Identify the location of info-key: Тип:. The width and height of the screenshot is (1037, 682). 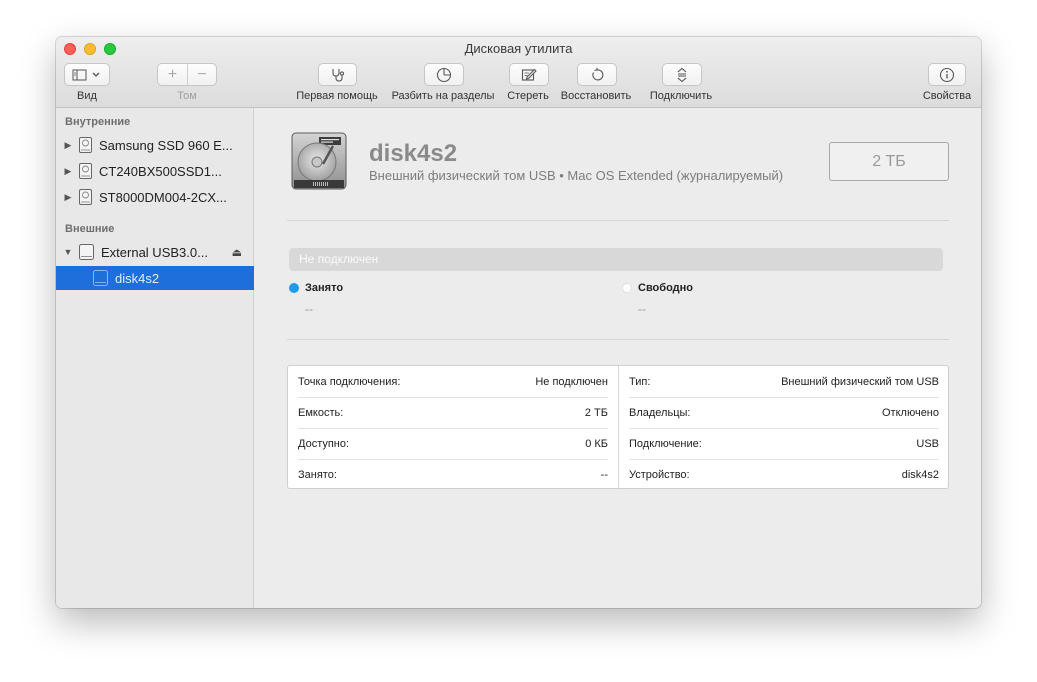
(640, 381).